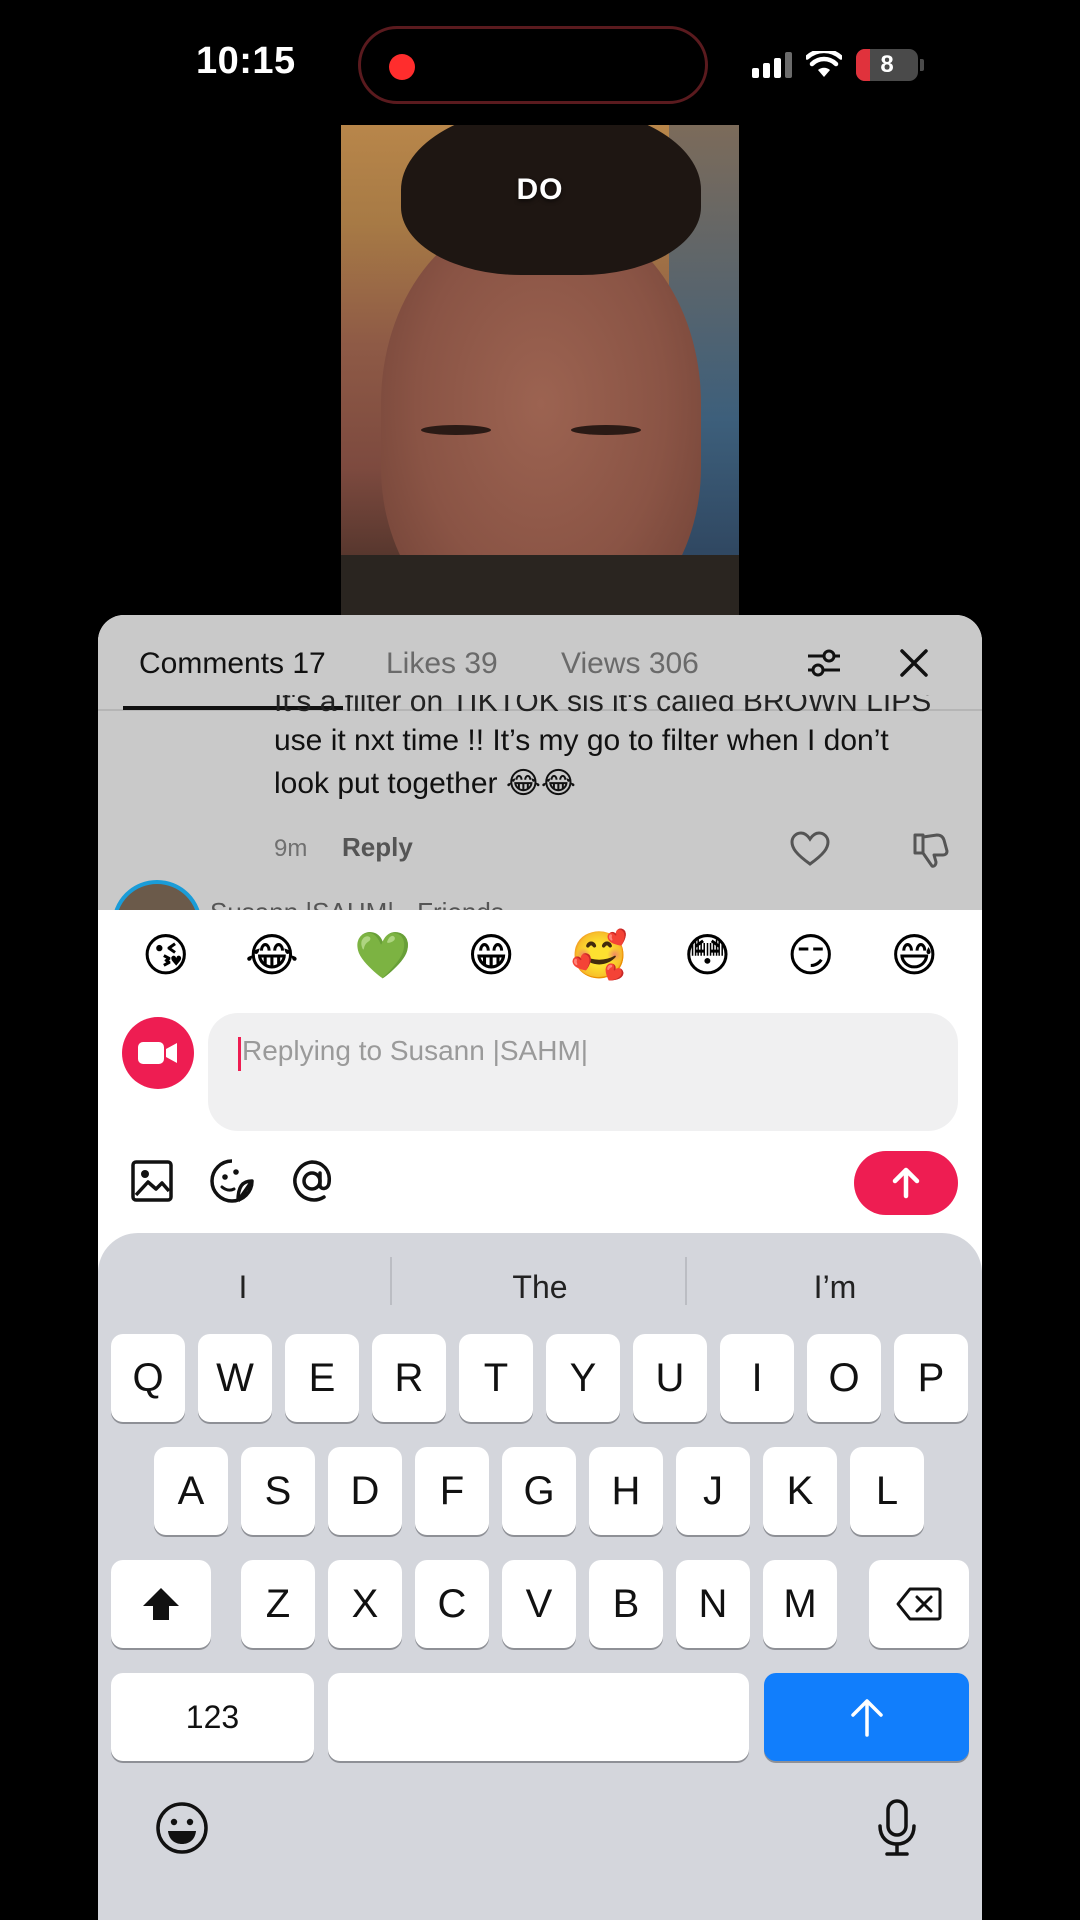 The image size is (1080, 1920). What do you see at coordinates (191, 1491) in the screenshot?
I see `key-a: A` at bounding box center [191, 1491].